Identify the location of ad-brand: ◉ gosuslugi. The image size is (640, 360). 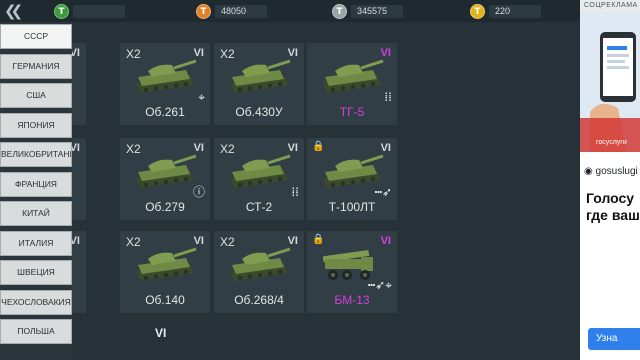
(611, 171).